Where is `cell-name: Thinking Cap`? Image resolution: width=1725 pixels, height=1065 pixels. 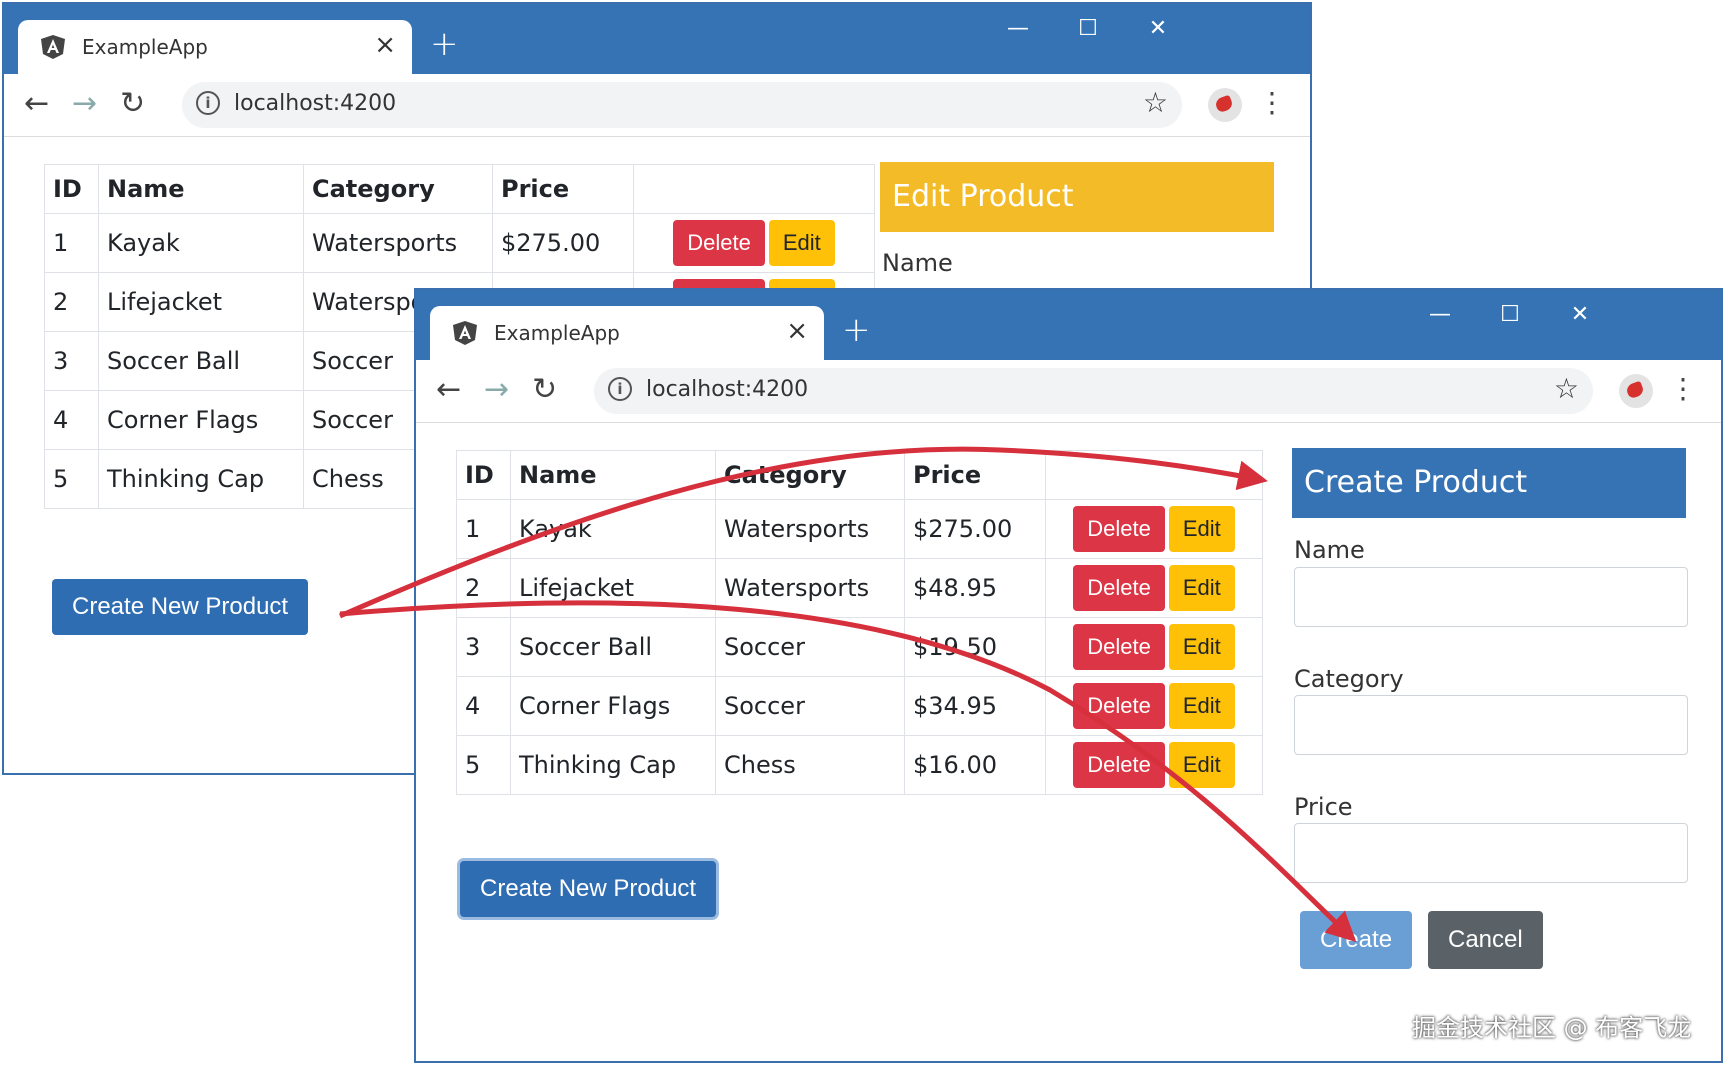
cell-name: Thinking Cap is located at coordinates (201, 479).